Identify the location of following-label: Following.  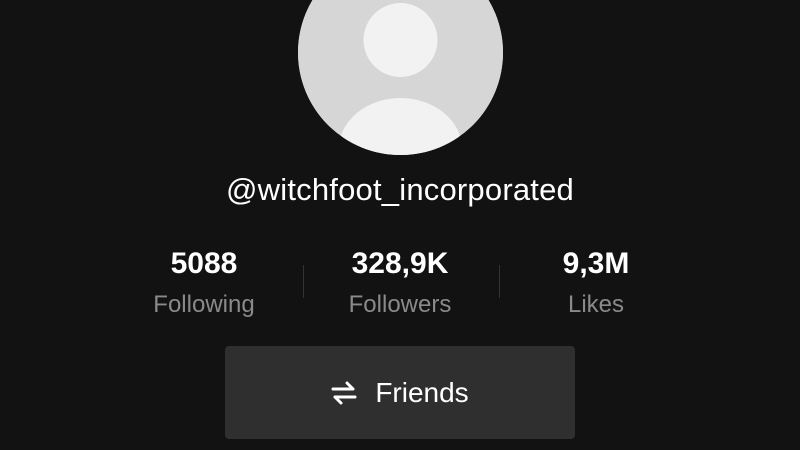
(204, 304).